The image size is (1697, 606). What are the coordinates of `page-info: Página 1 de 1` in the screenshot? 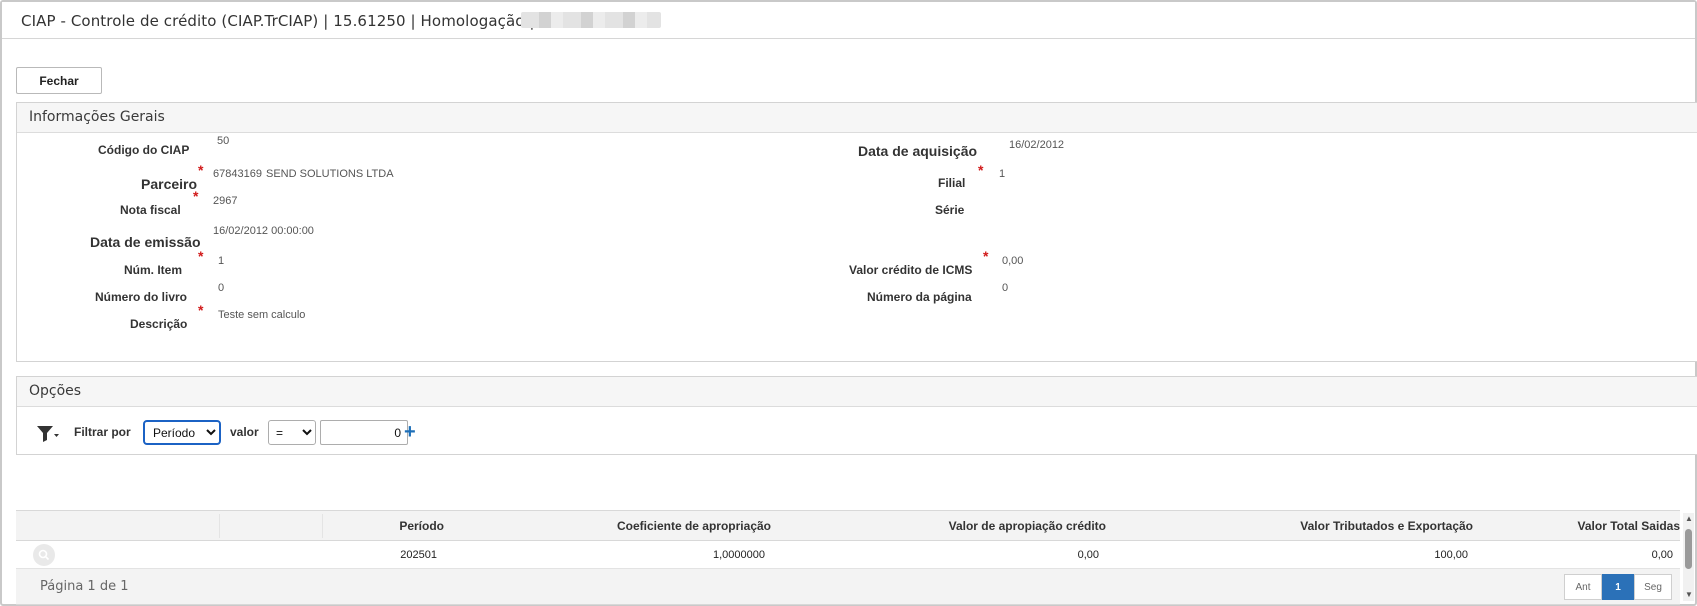 It's located at (84, 586).